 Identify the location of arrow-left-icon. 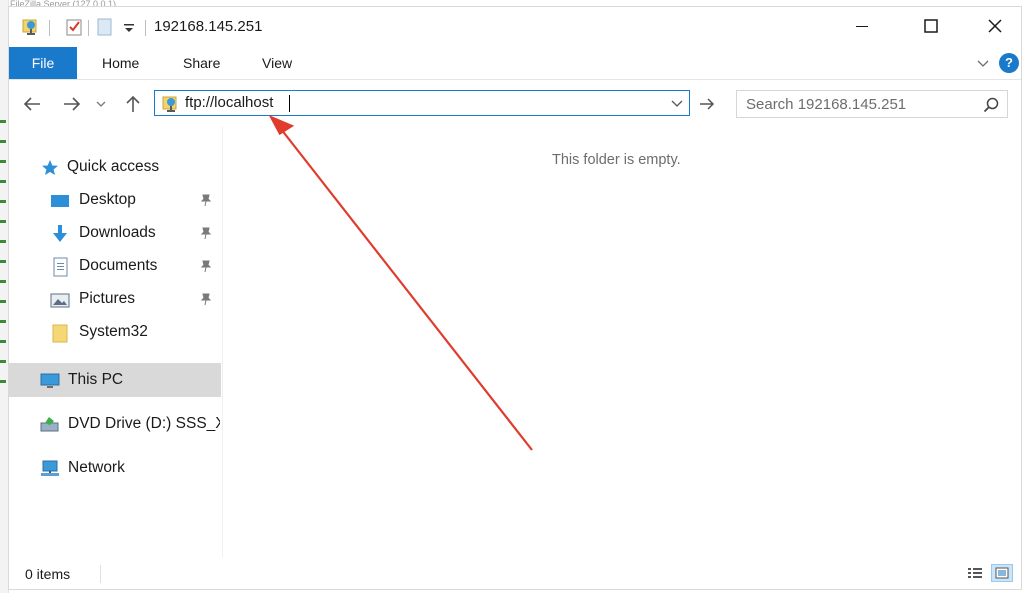
(31, 104).